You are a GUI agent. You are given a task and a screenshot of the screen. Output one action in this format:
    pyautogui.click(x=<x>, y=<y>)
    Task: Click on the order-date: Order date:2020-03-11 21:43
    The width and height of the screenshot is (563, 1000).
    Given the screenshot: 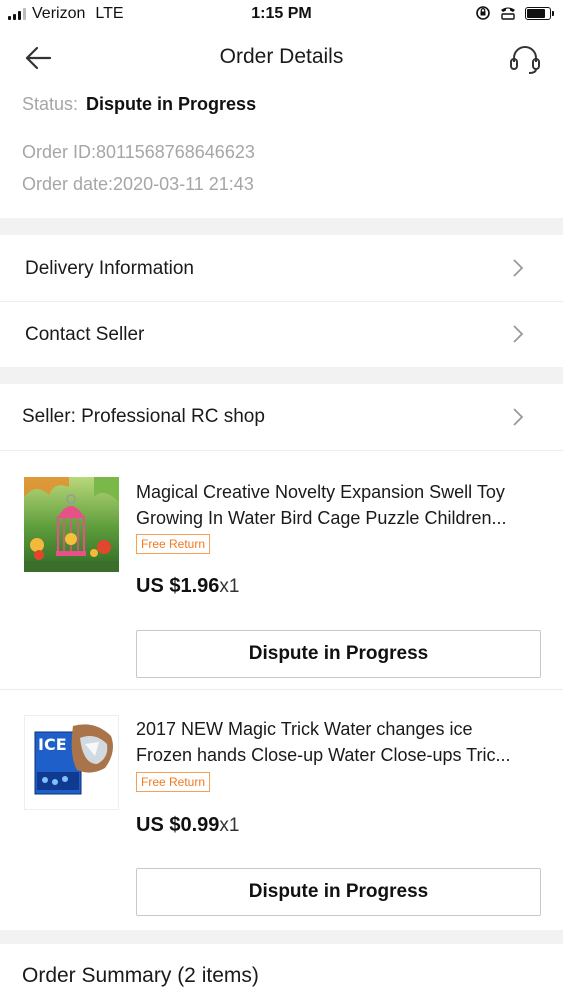 What is the action you would take?
    pyautogui.click(x=138, y=184)
    